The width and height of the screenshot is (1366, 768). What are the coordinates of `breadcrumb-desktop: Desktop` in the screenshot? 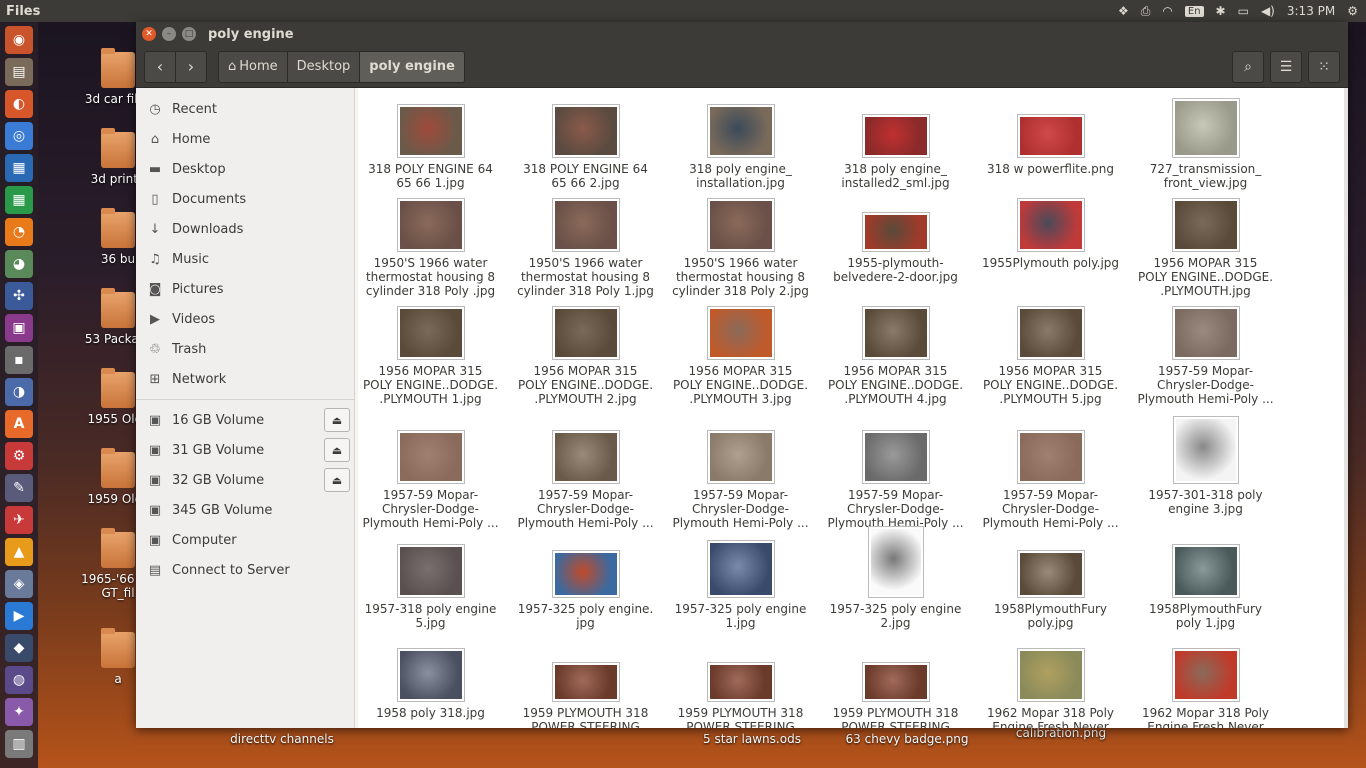 It's located at (323, 66).